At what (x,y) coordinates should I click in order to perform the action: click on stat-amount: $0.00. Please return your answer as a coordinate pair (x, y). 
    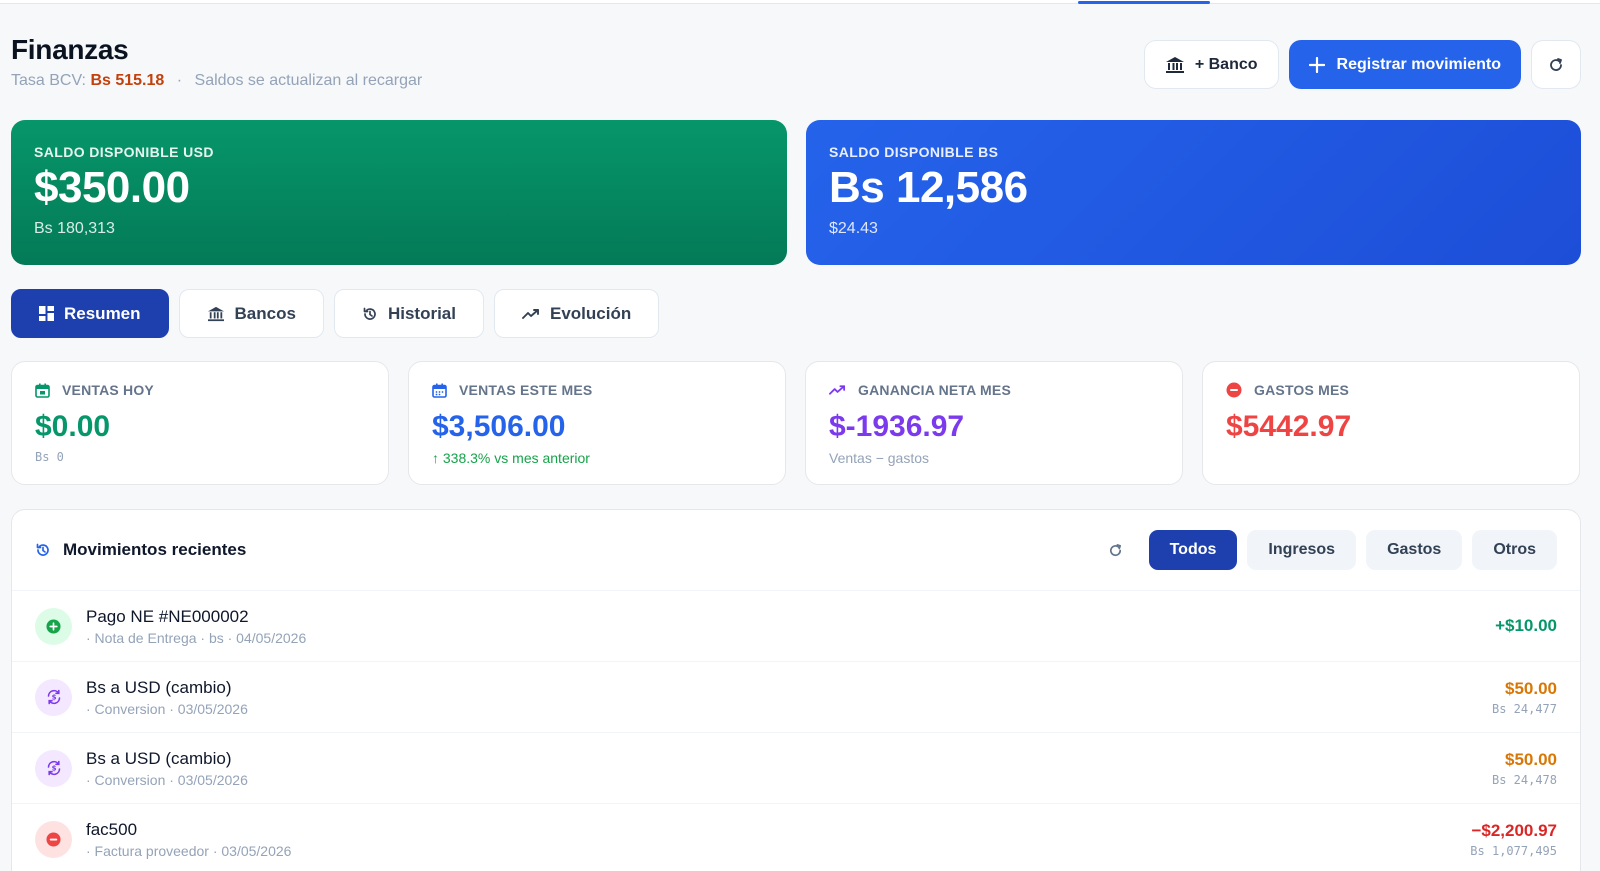
    Looking at the image, I should click on (73, 426).